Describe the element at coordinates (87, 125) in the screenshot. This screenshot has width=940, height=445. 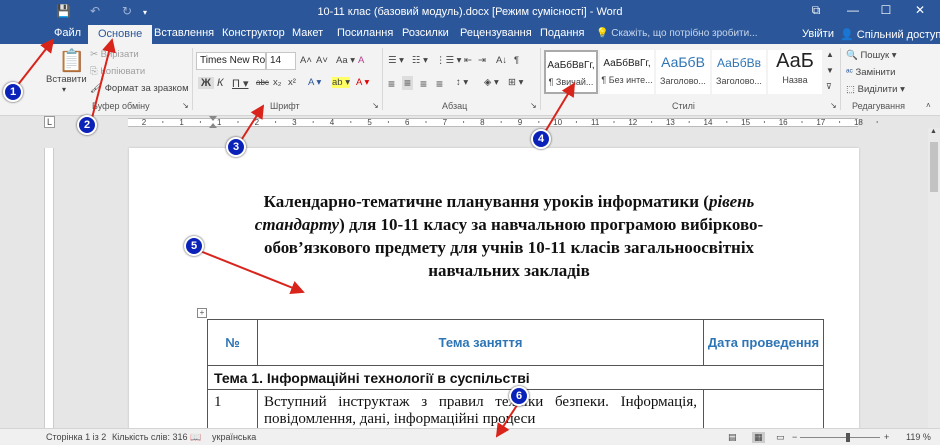
I see `annotation-badge-2: 2` at that location.